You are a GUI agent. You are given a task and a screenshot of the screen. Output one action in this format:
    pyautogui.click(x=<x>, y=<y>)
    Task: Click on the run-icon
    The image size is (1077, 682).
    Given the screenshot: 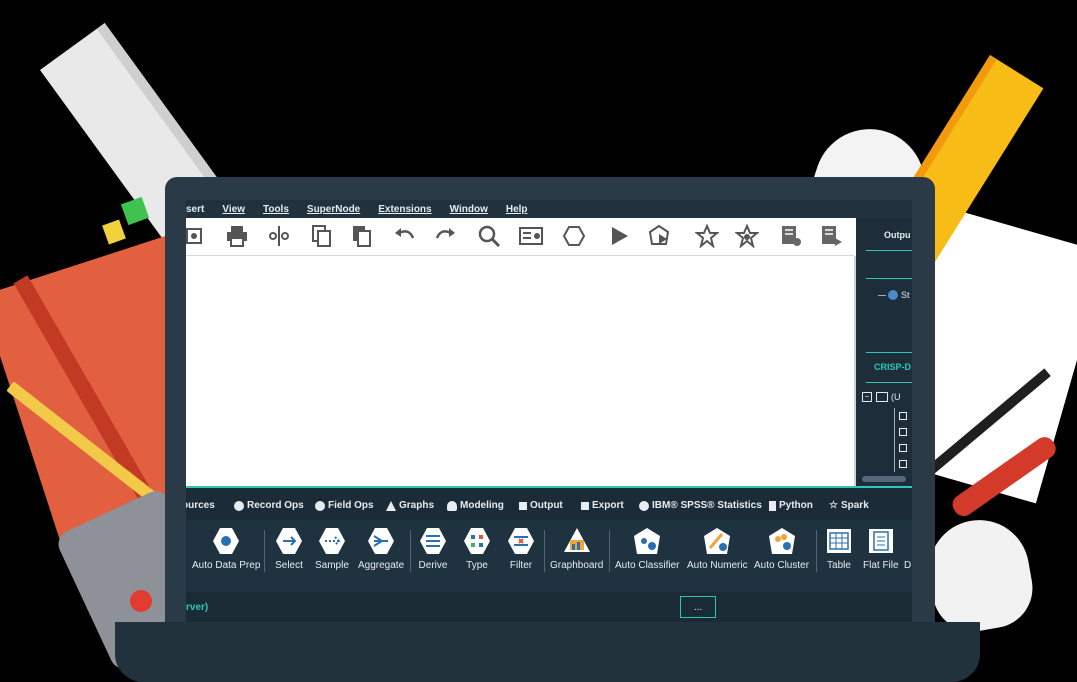 What is the action you would take?
    pyautogui.click(x=619, y=236)
    